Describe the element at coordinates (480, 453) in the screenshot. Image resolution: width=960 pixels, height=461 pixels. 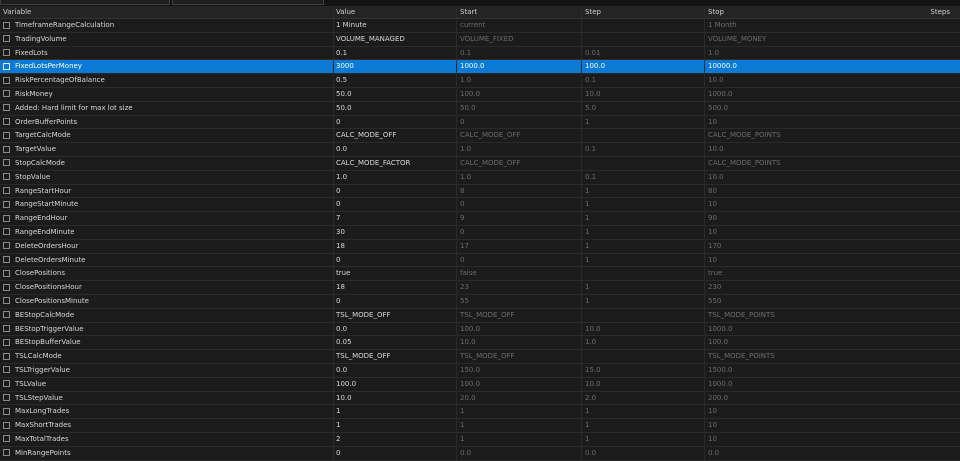
I see `table-row: MinRangePoints 0 0.0 0.0 0.0` at that location.